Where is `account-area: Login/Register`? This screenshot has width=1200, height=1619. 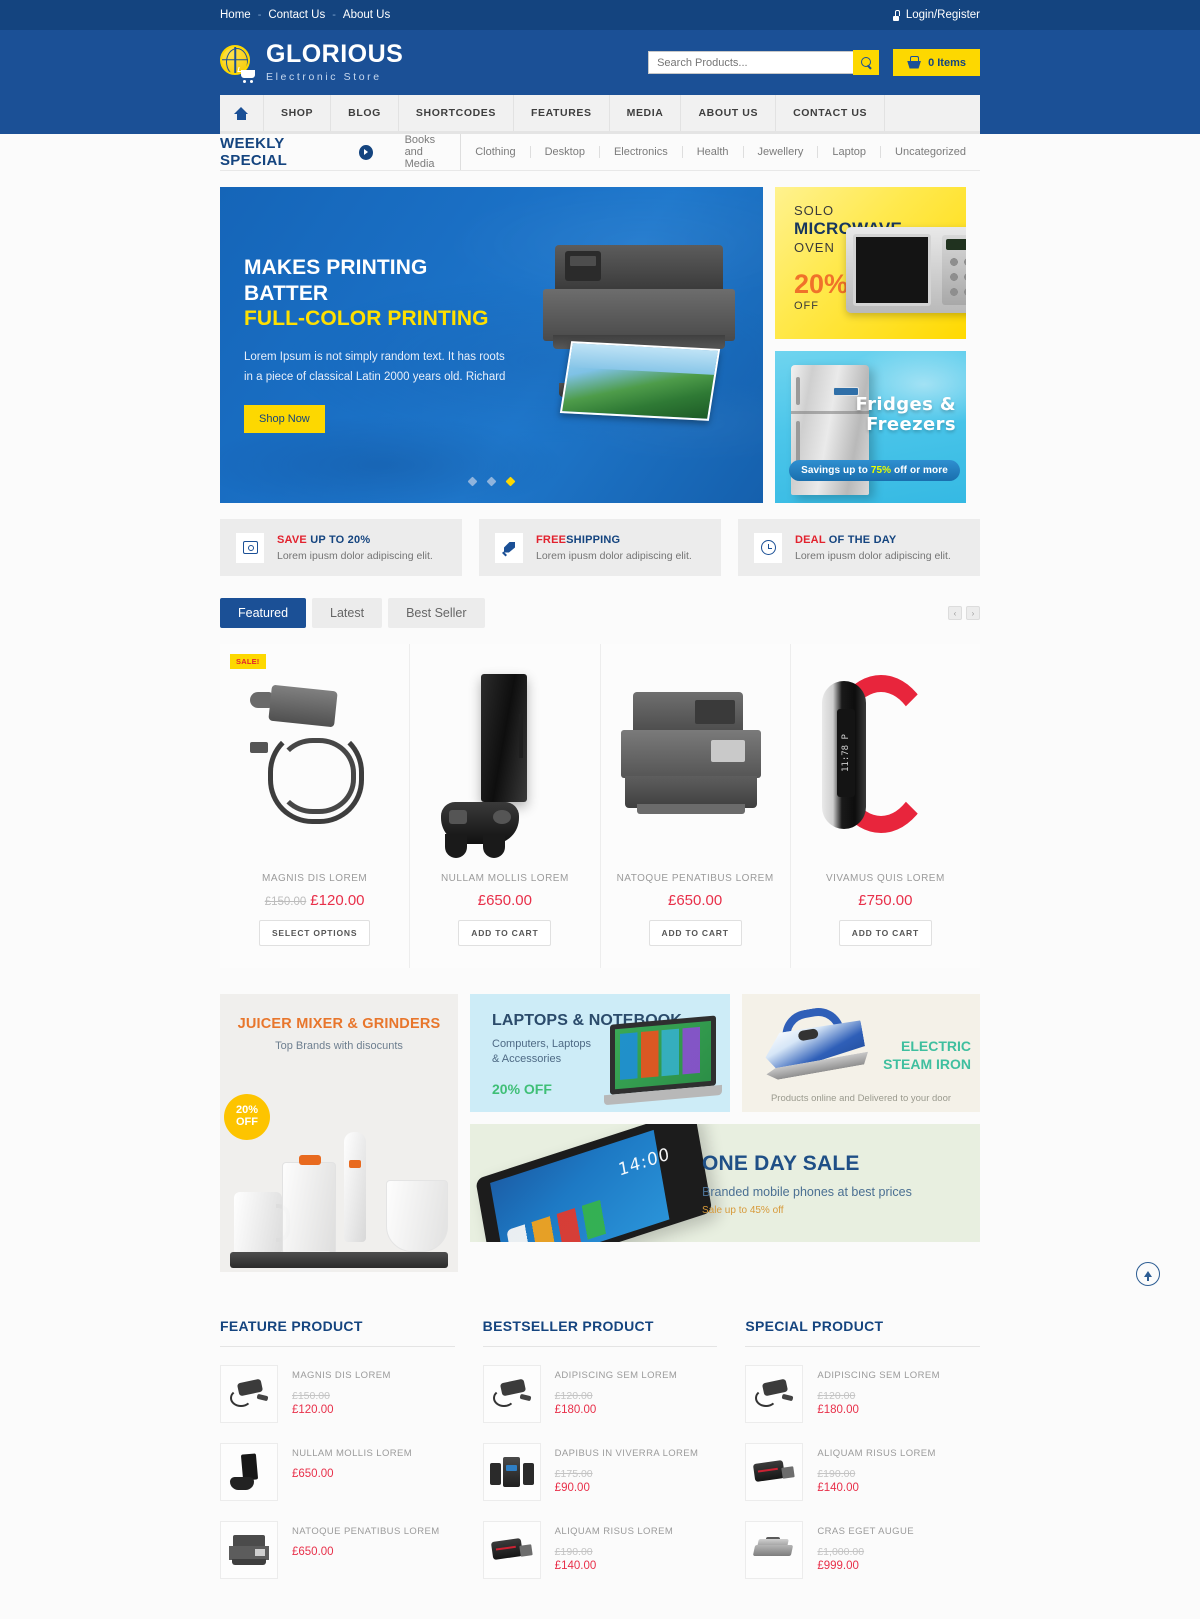 account-area: Login/Register is located at coordinates (936, 15).